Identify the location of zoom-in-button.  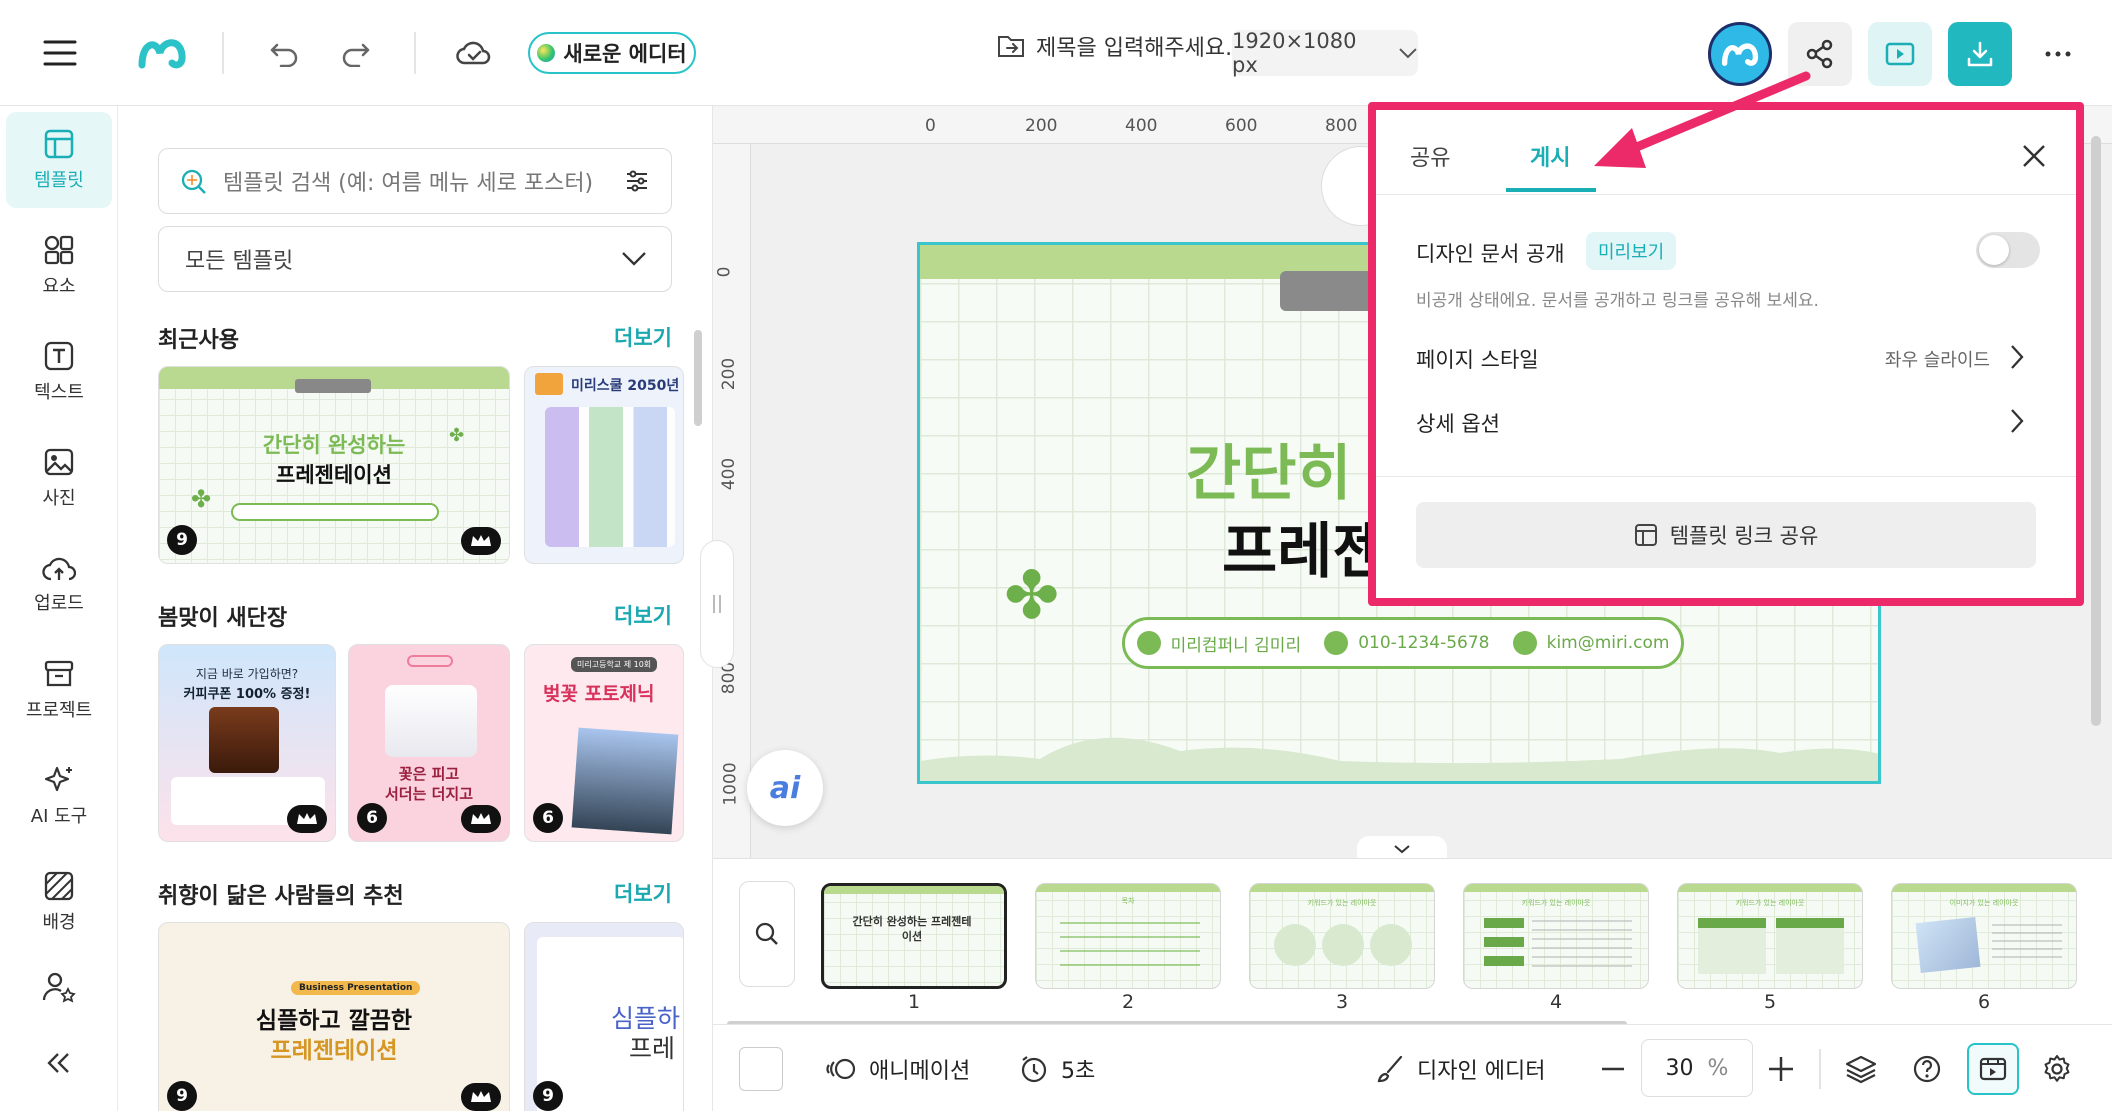
(1781, 1069).